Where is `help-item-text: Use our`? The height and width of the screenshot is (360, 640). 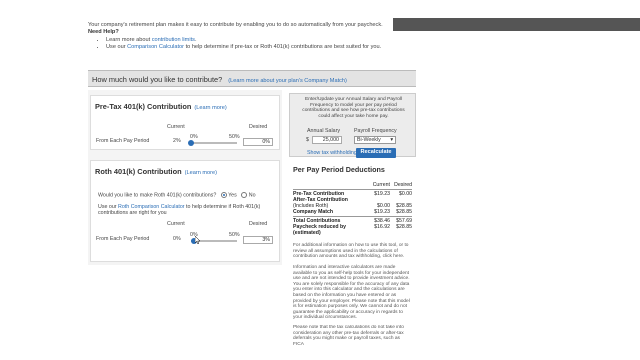
help-item-text: Use our is located at coordinates (117, 47).